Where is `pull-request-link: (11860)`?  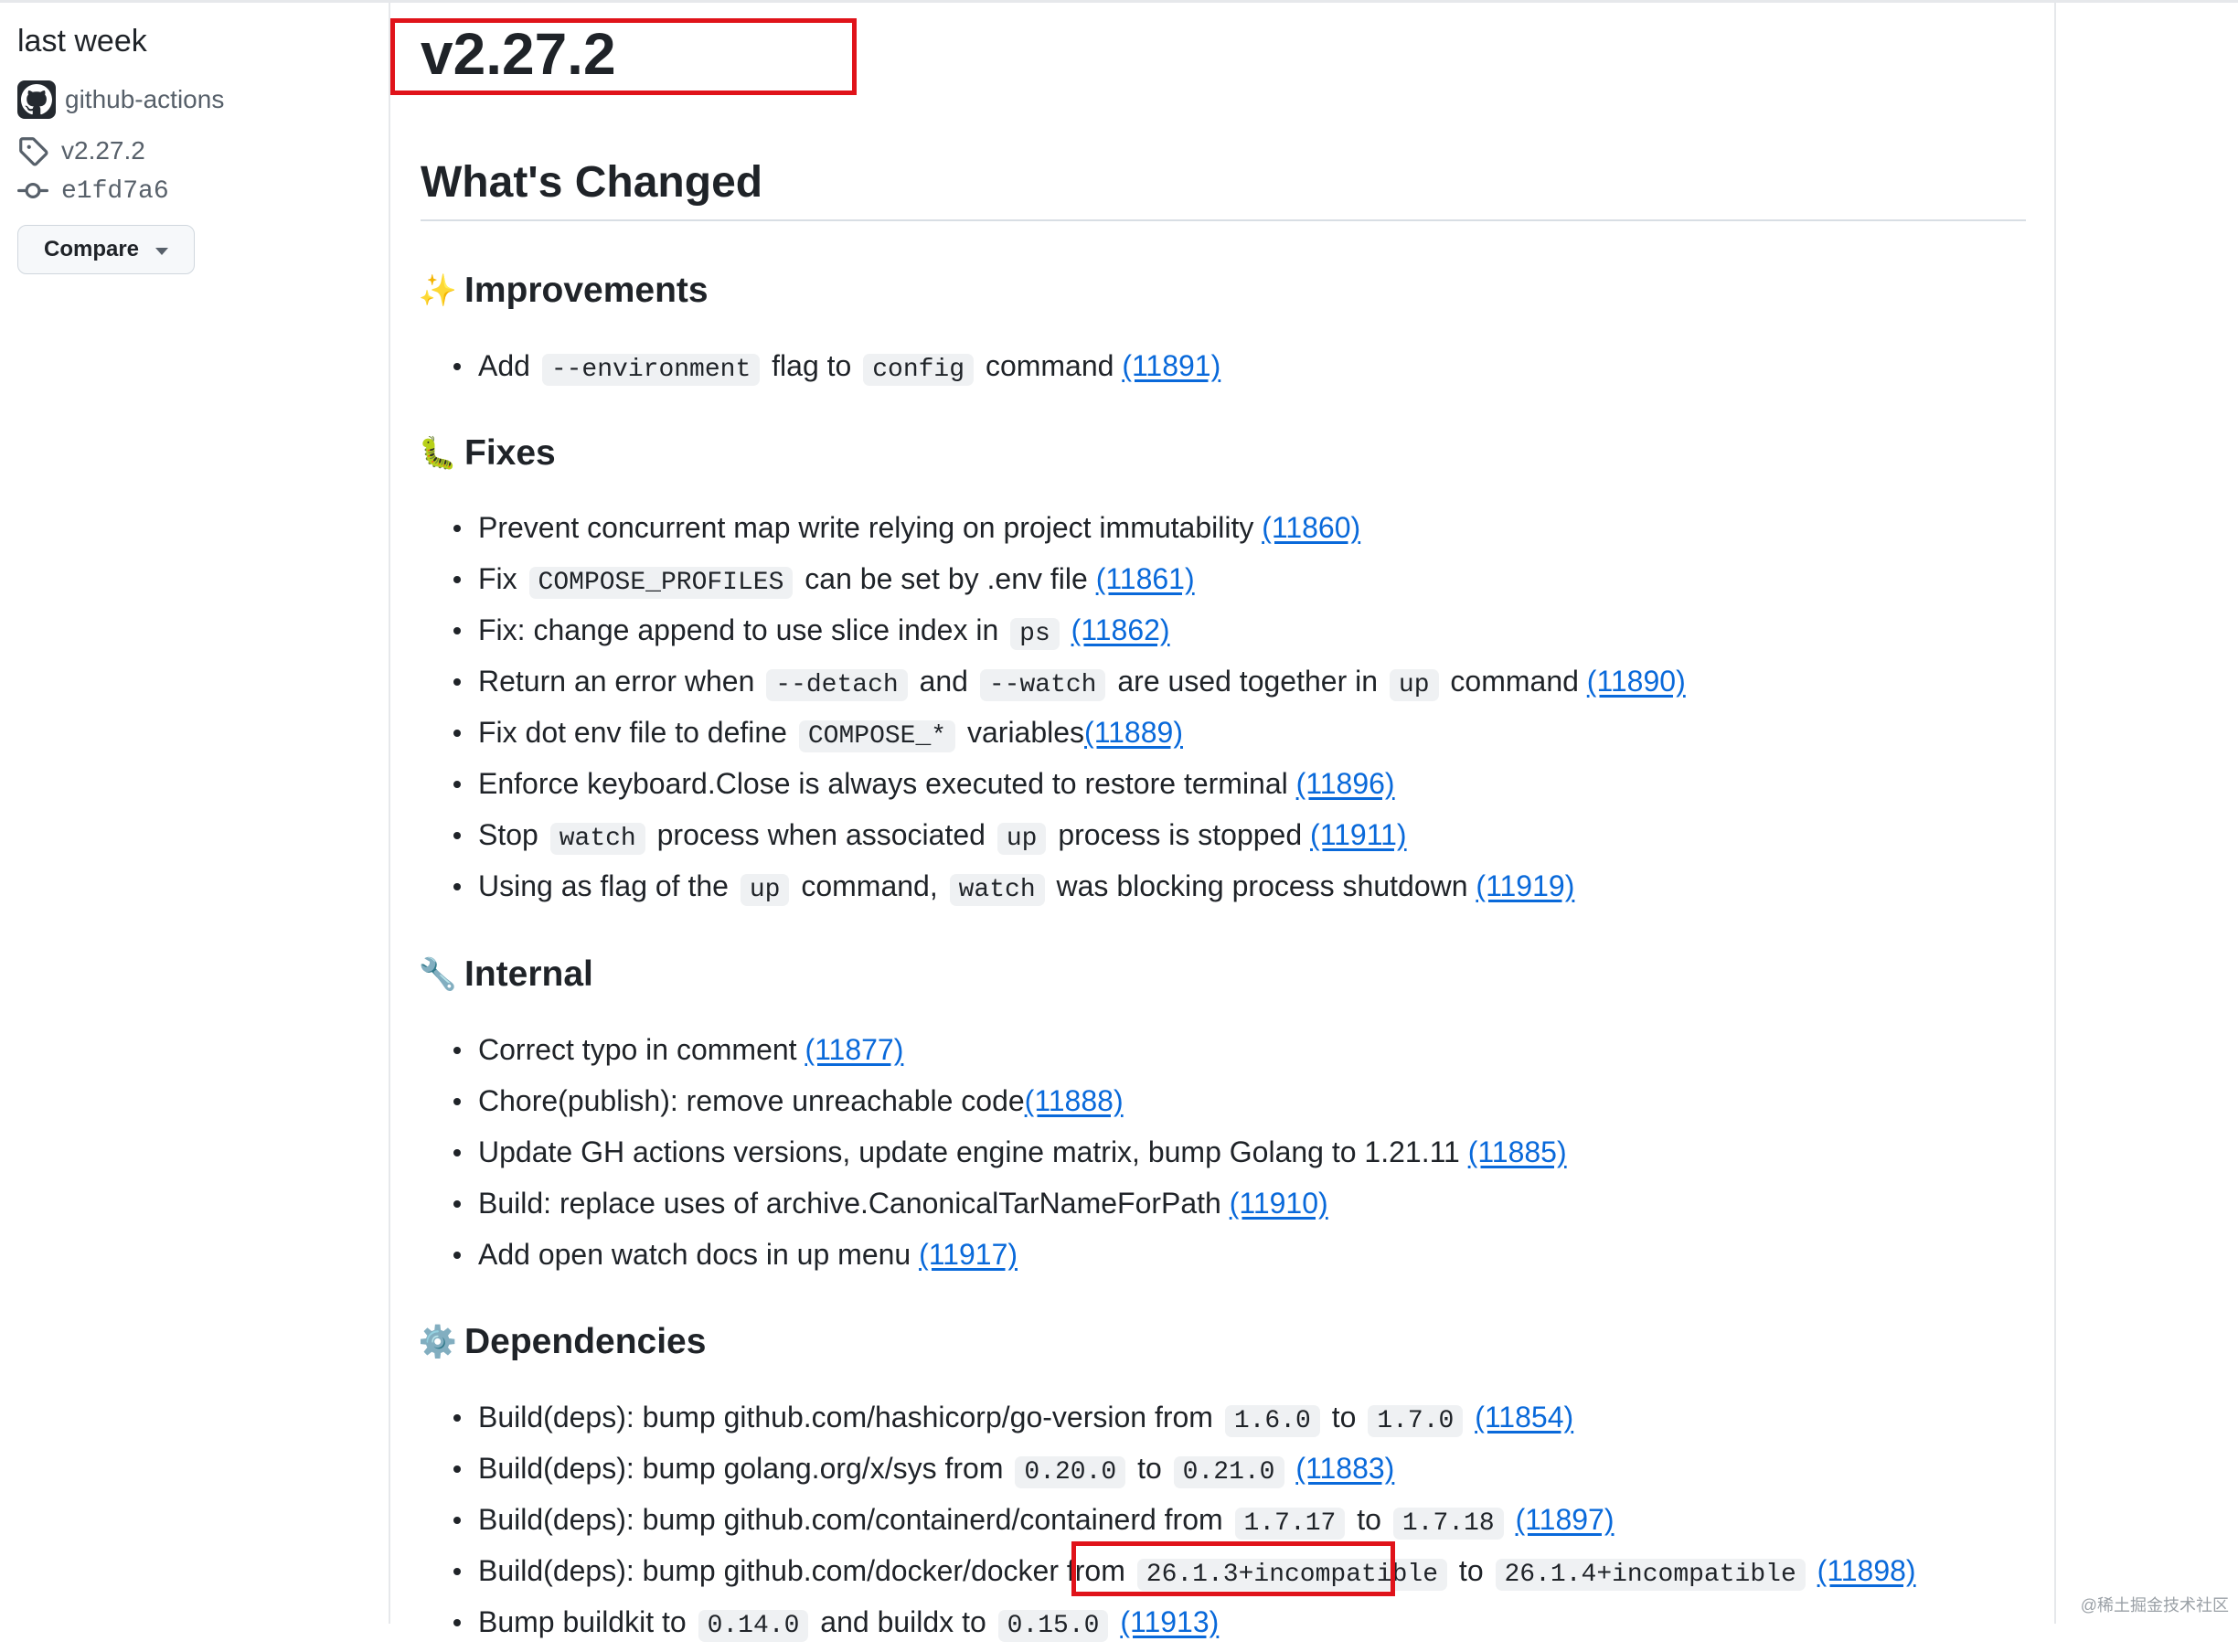 pull-request-link: (11860) is located at coordinates (1311, 528).